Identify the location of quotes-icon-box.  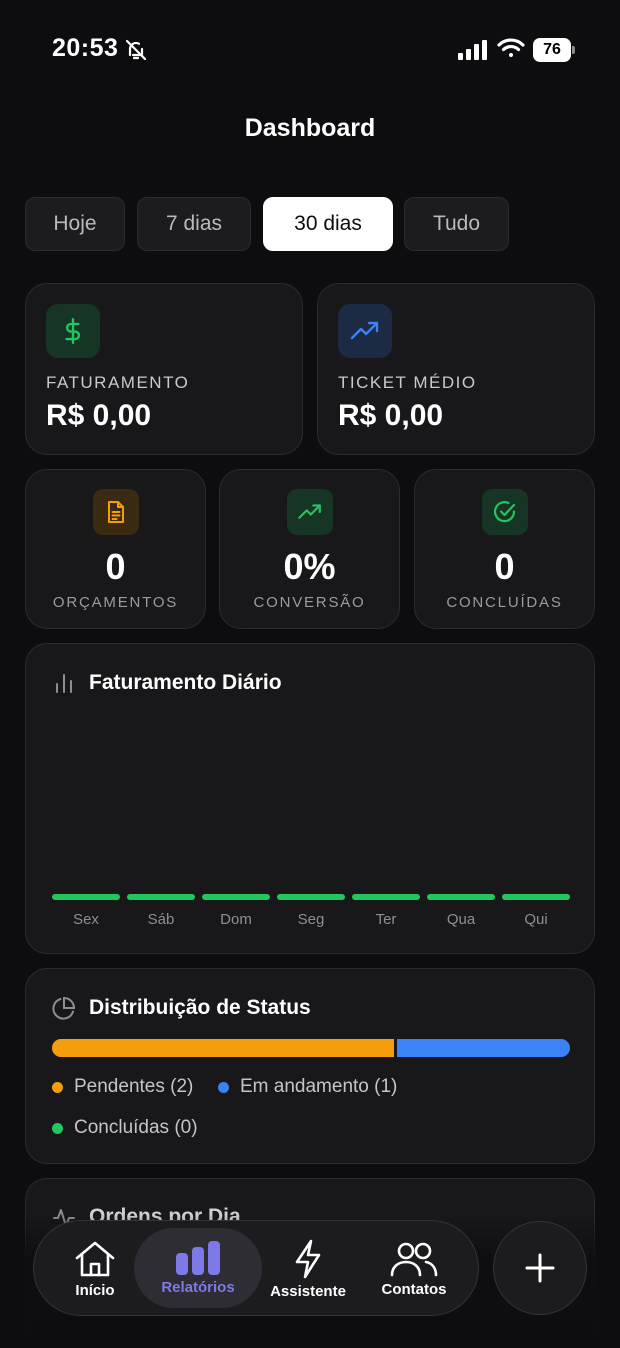
(116, 512).